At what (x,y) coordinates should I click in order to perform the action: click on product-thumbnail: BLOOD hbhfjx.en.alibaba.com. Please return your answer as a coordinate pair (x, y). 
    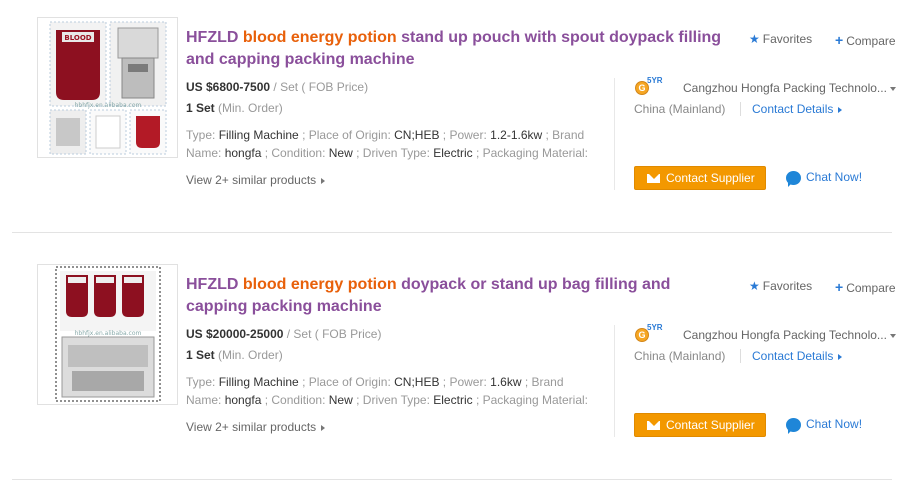
    Looking at the image, I should click on (107, 87).